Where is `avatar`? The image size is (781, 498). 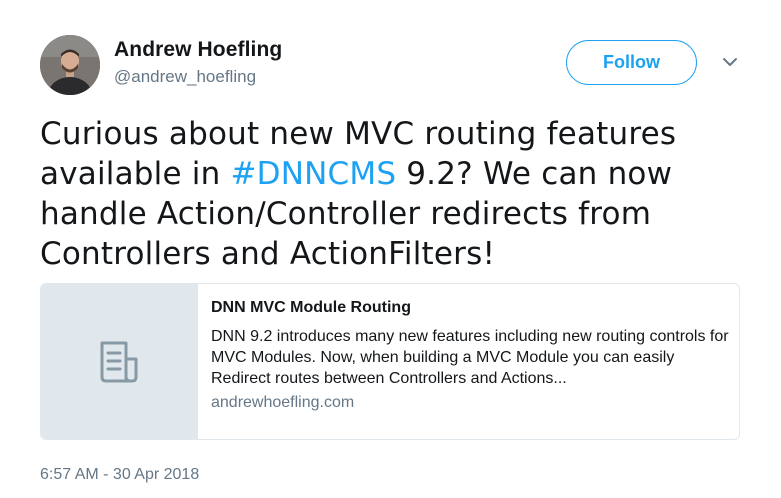 avatar is located at coordinates (70, 65).